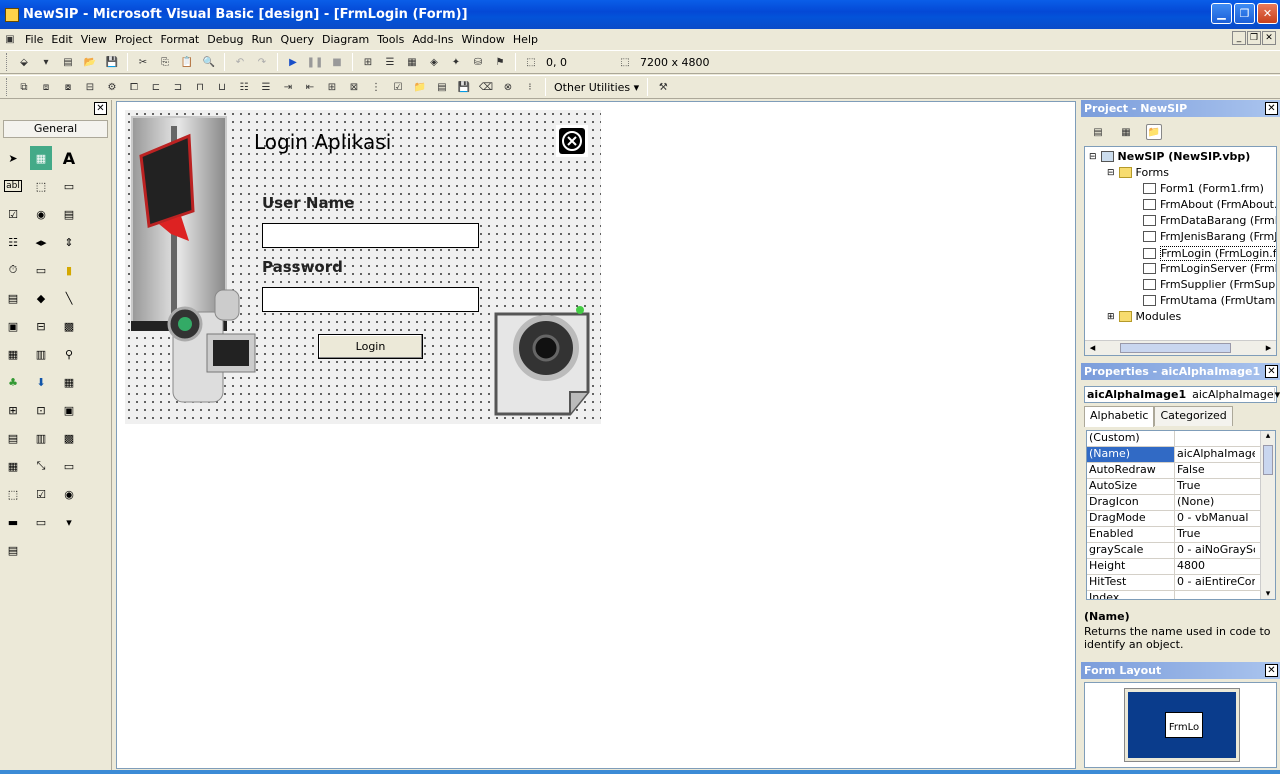  I want to click on tool-icon-6: ⧠, so click(134, 87).